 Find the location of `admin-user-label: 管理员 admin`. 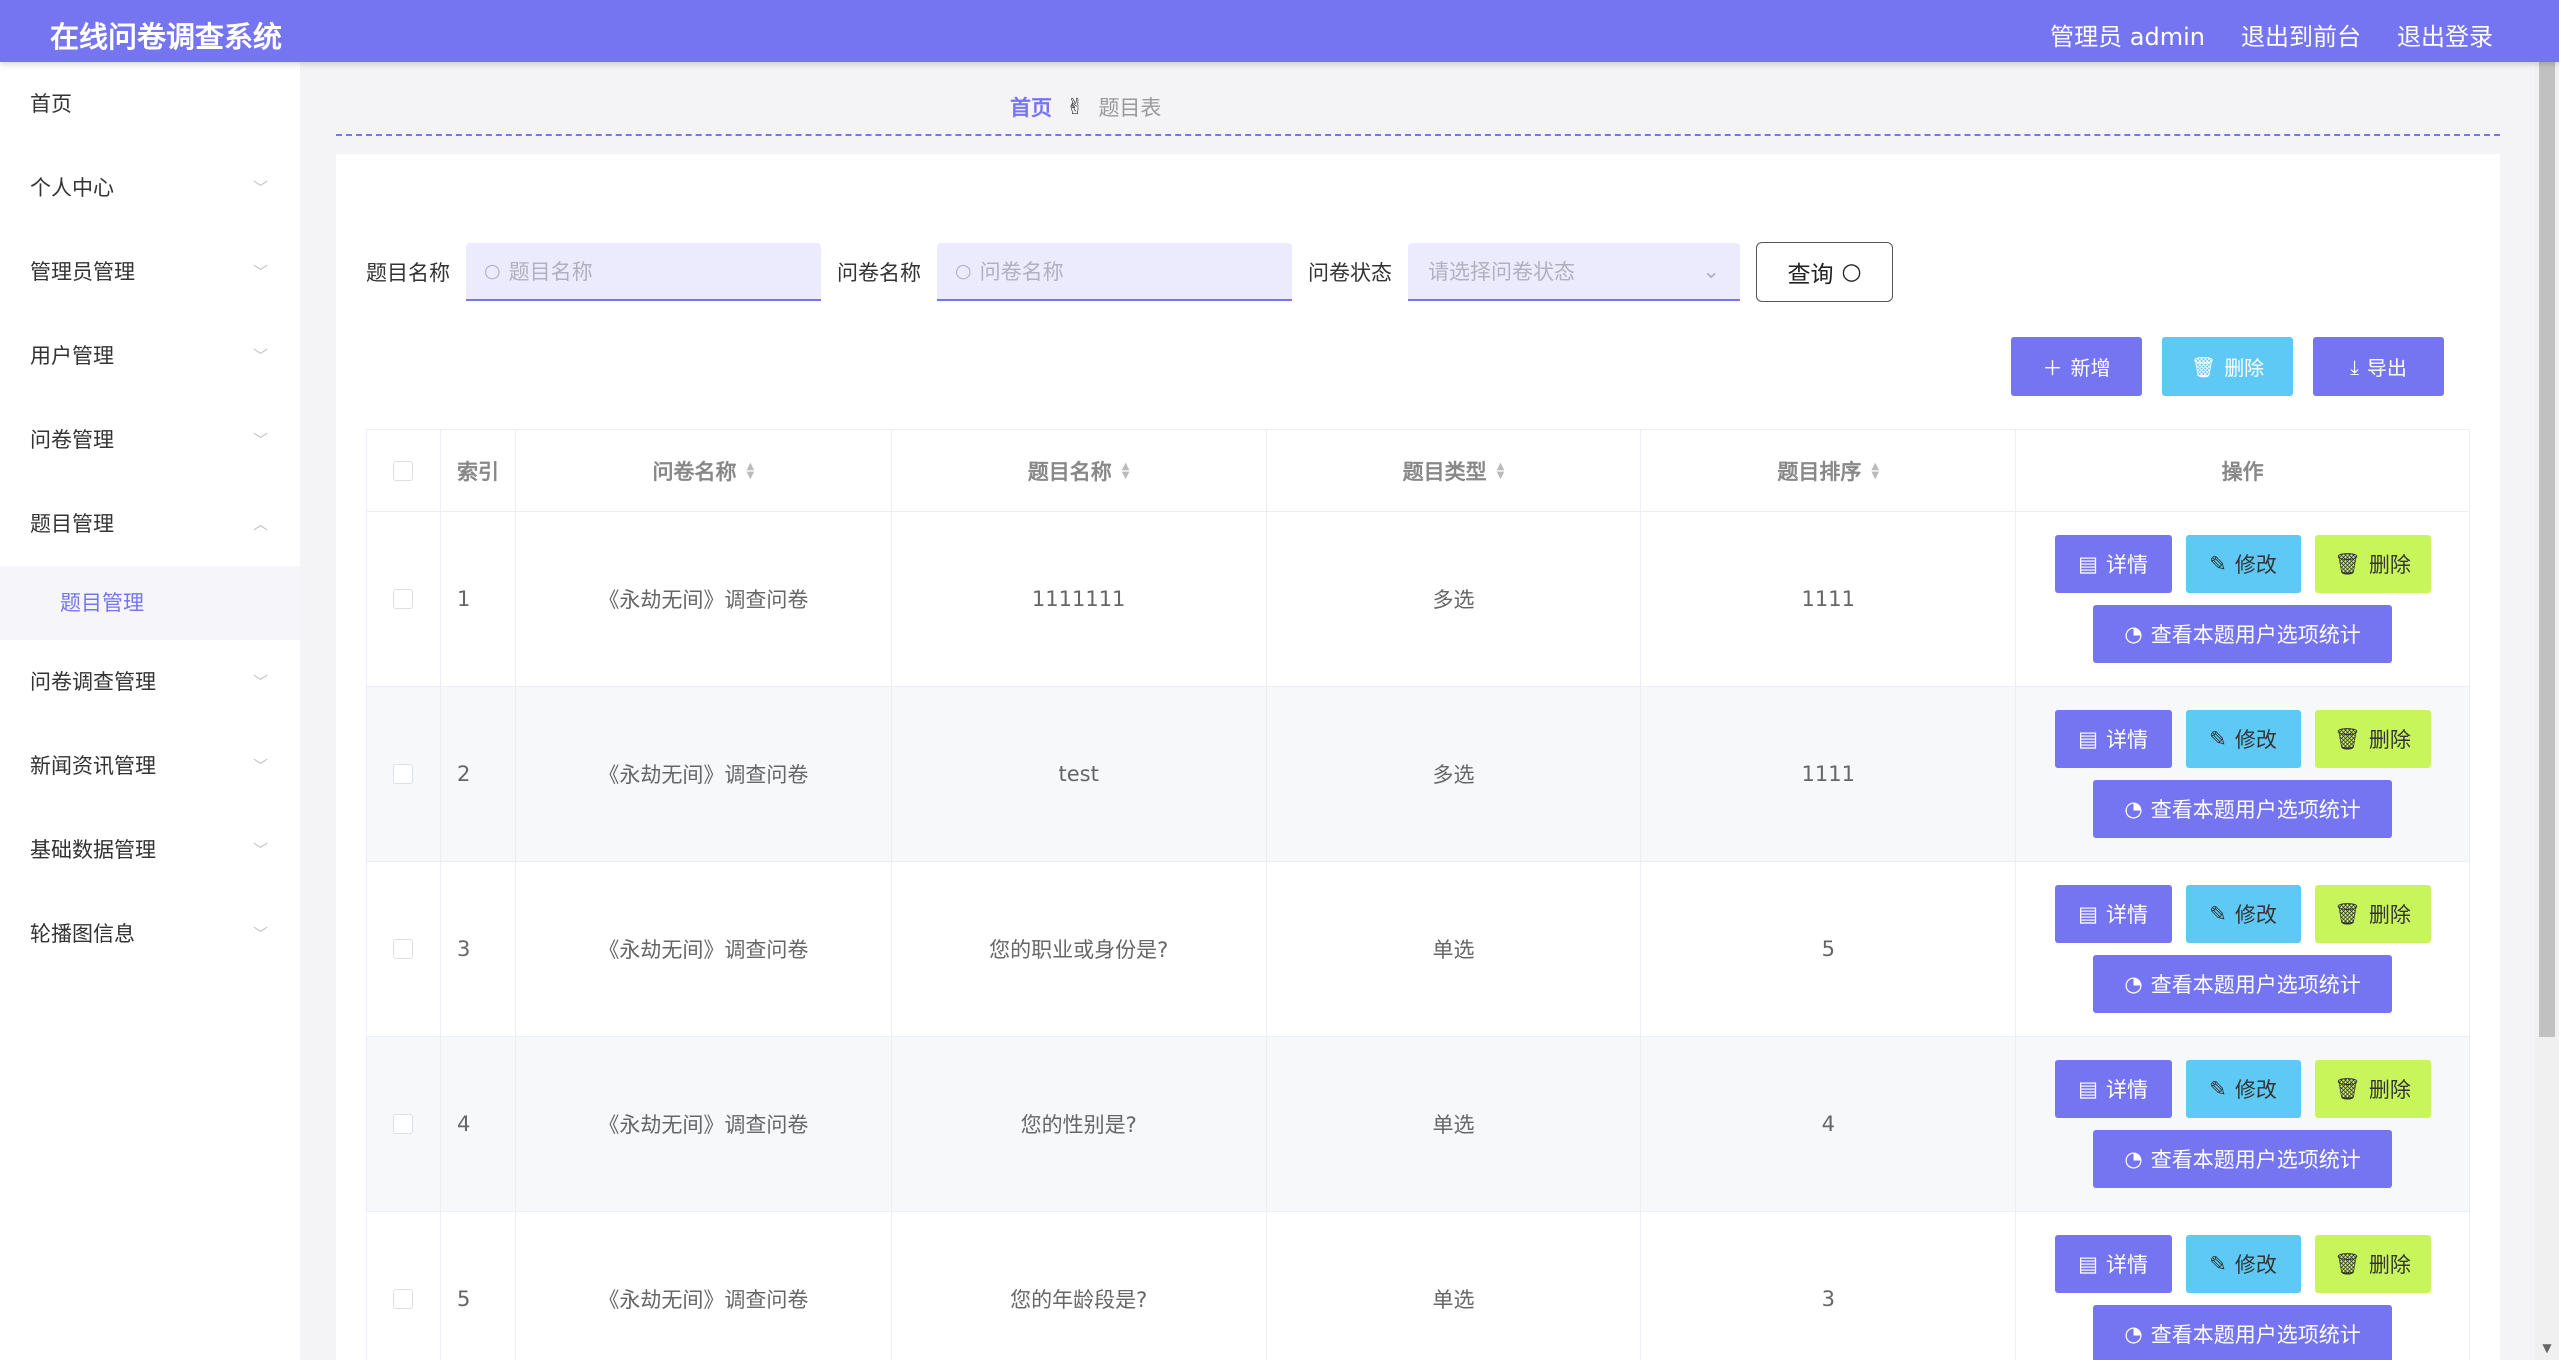

admin-user-label: 管理员 admin is located at coordinates (2127, 34).